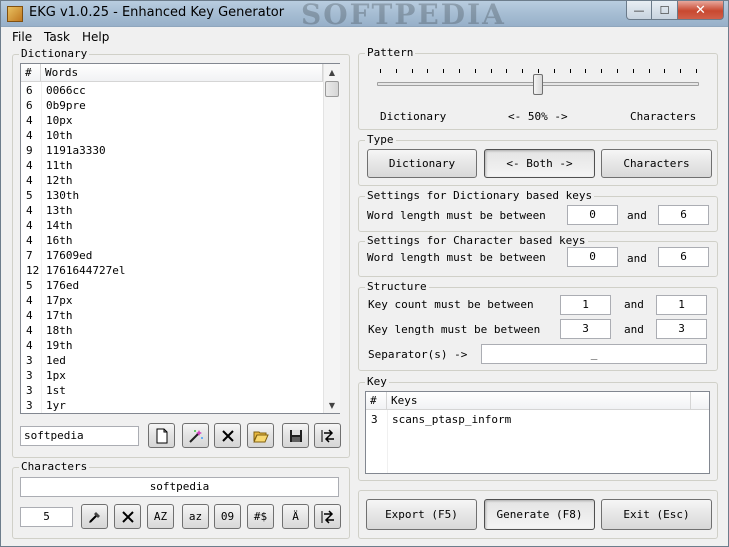  Describe the element at coordinates (538, 84) in the screenshot. I see `pattern-slider-thumb` at that location.